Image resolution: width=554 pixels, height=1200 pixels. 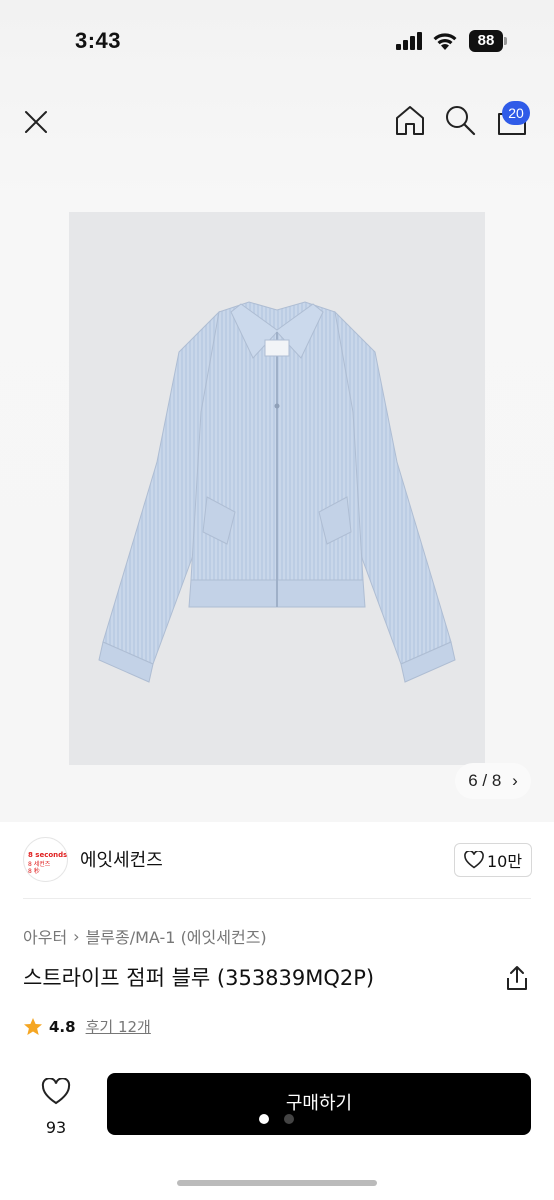 What do you see at coordinates (62, 1026) in the screenshot?
I see `rating-value: 4.8` at bounding box center [62, 1026].